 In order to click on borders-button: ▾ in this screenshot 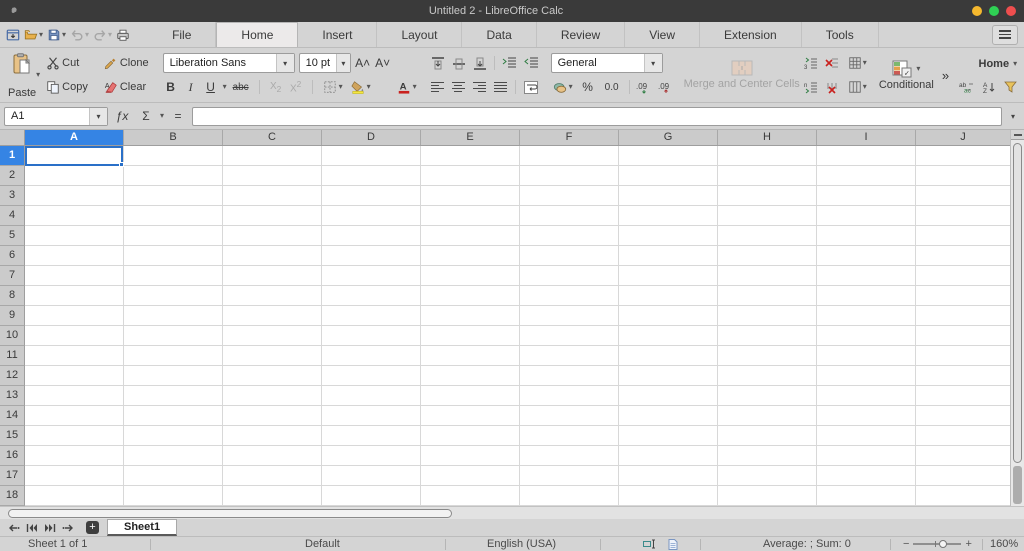, I will do `click(333, 87)`.